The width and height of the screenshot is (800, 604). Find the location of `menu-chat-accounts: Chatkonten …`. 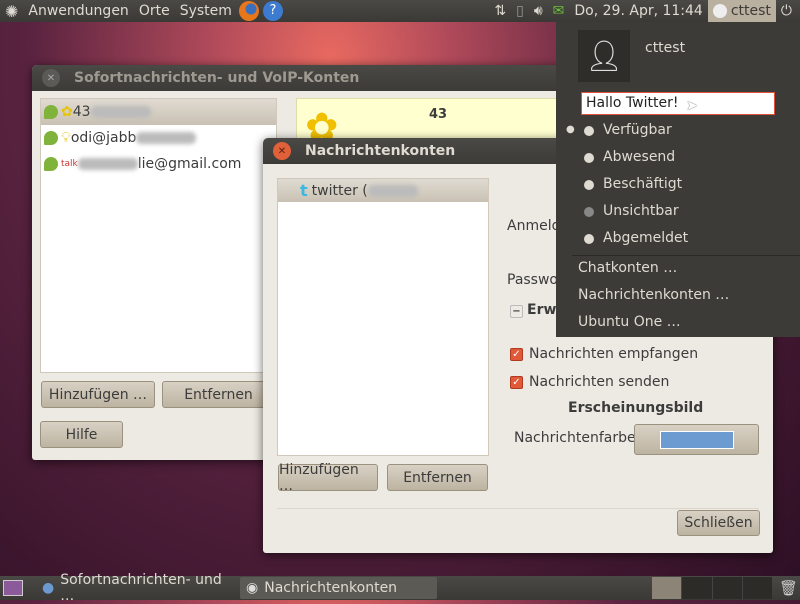

menu-chat-accounts: Chatkonten … is located at coordinates (627, 268).